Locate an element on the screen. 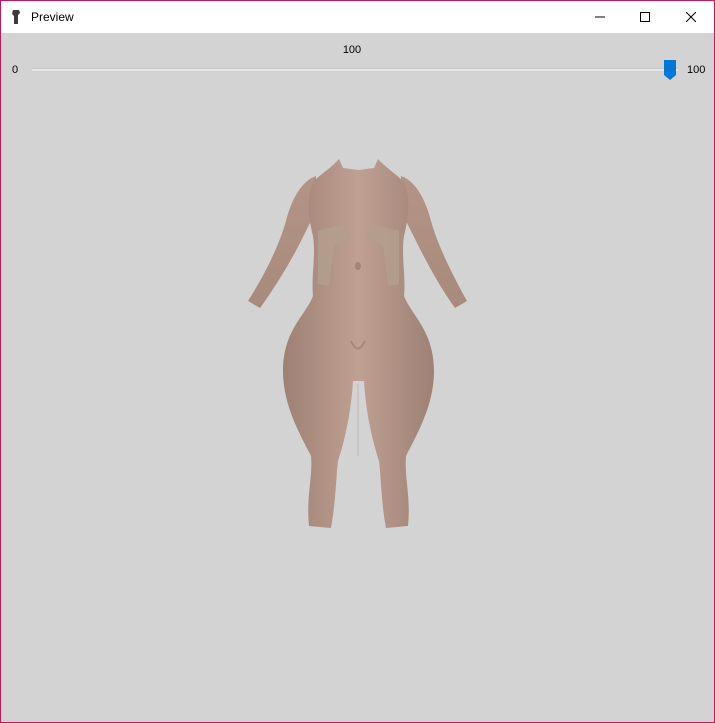 This screenshot has width=715, height=723. close-button is located at coordinates (691, 17).